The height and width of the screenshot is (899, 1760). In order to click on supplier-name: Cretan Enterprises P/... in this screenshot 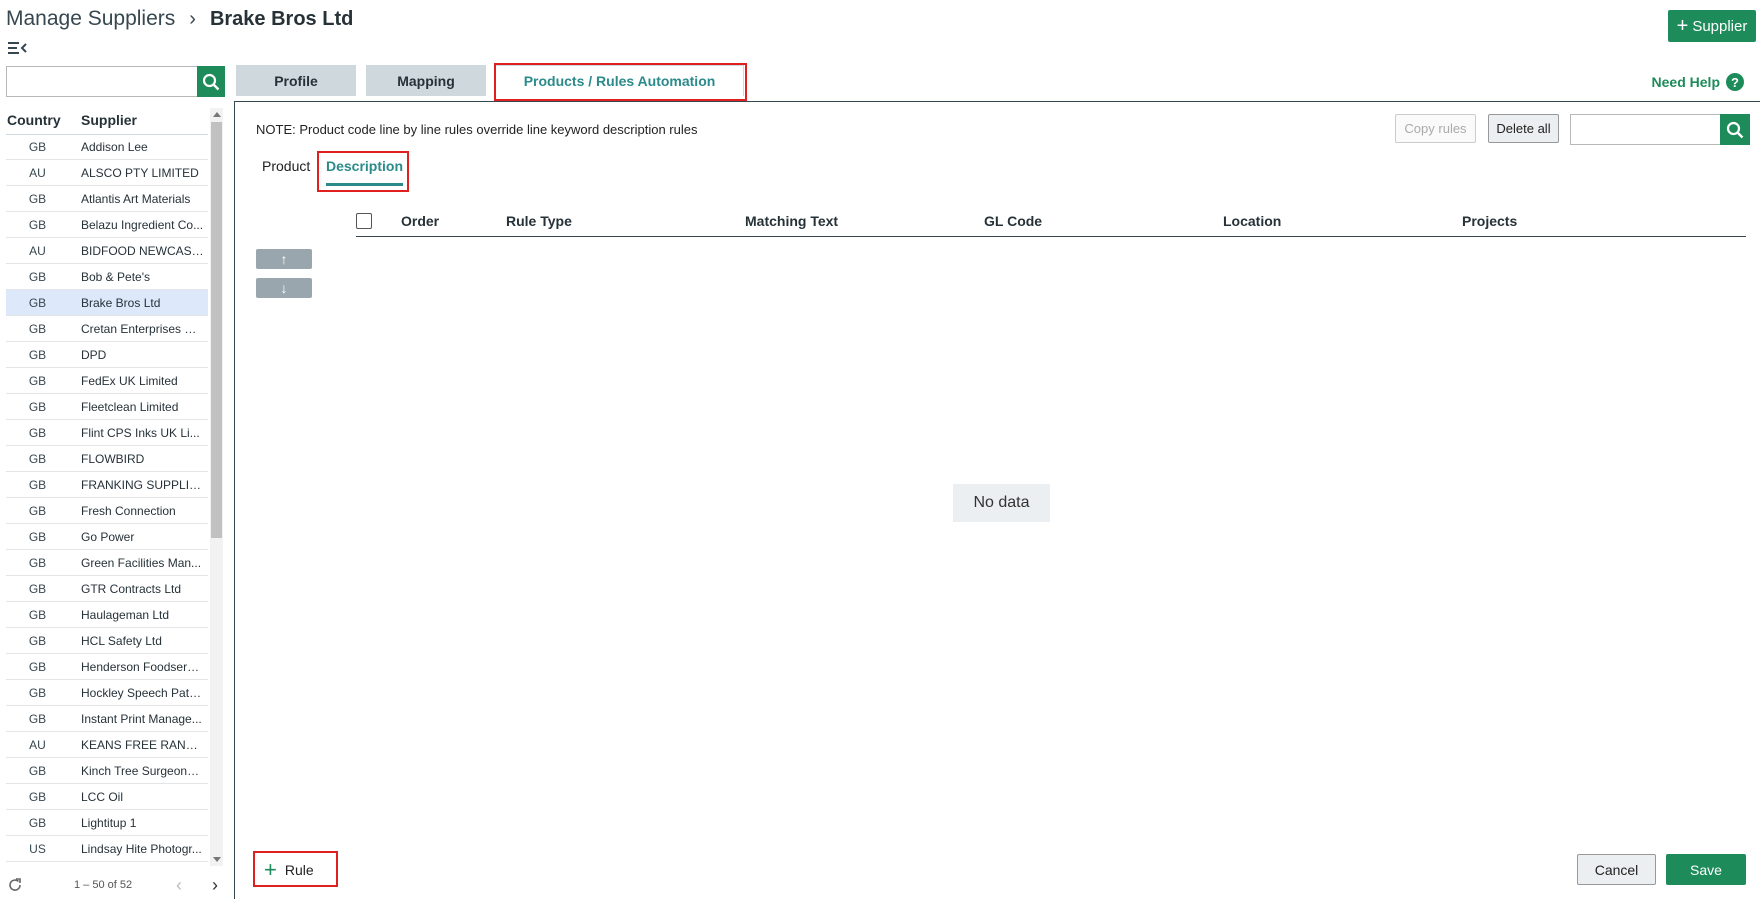, I will do `click(143, 328)`.